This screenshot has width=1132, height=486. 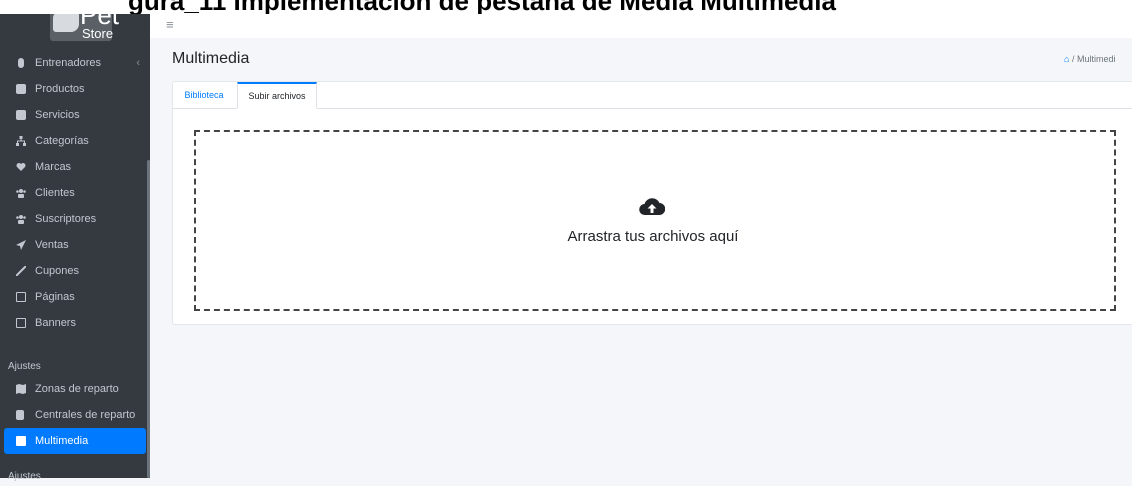 I want to click on sidebar-item-centrales: Centrales de reparto, so click(x=75, y=415).